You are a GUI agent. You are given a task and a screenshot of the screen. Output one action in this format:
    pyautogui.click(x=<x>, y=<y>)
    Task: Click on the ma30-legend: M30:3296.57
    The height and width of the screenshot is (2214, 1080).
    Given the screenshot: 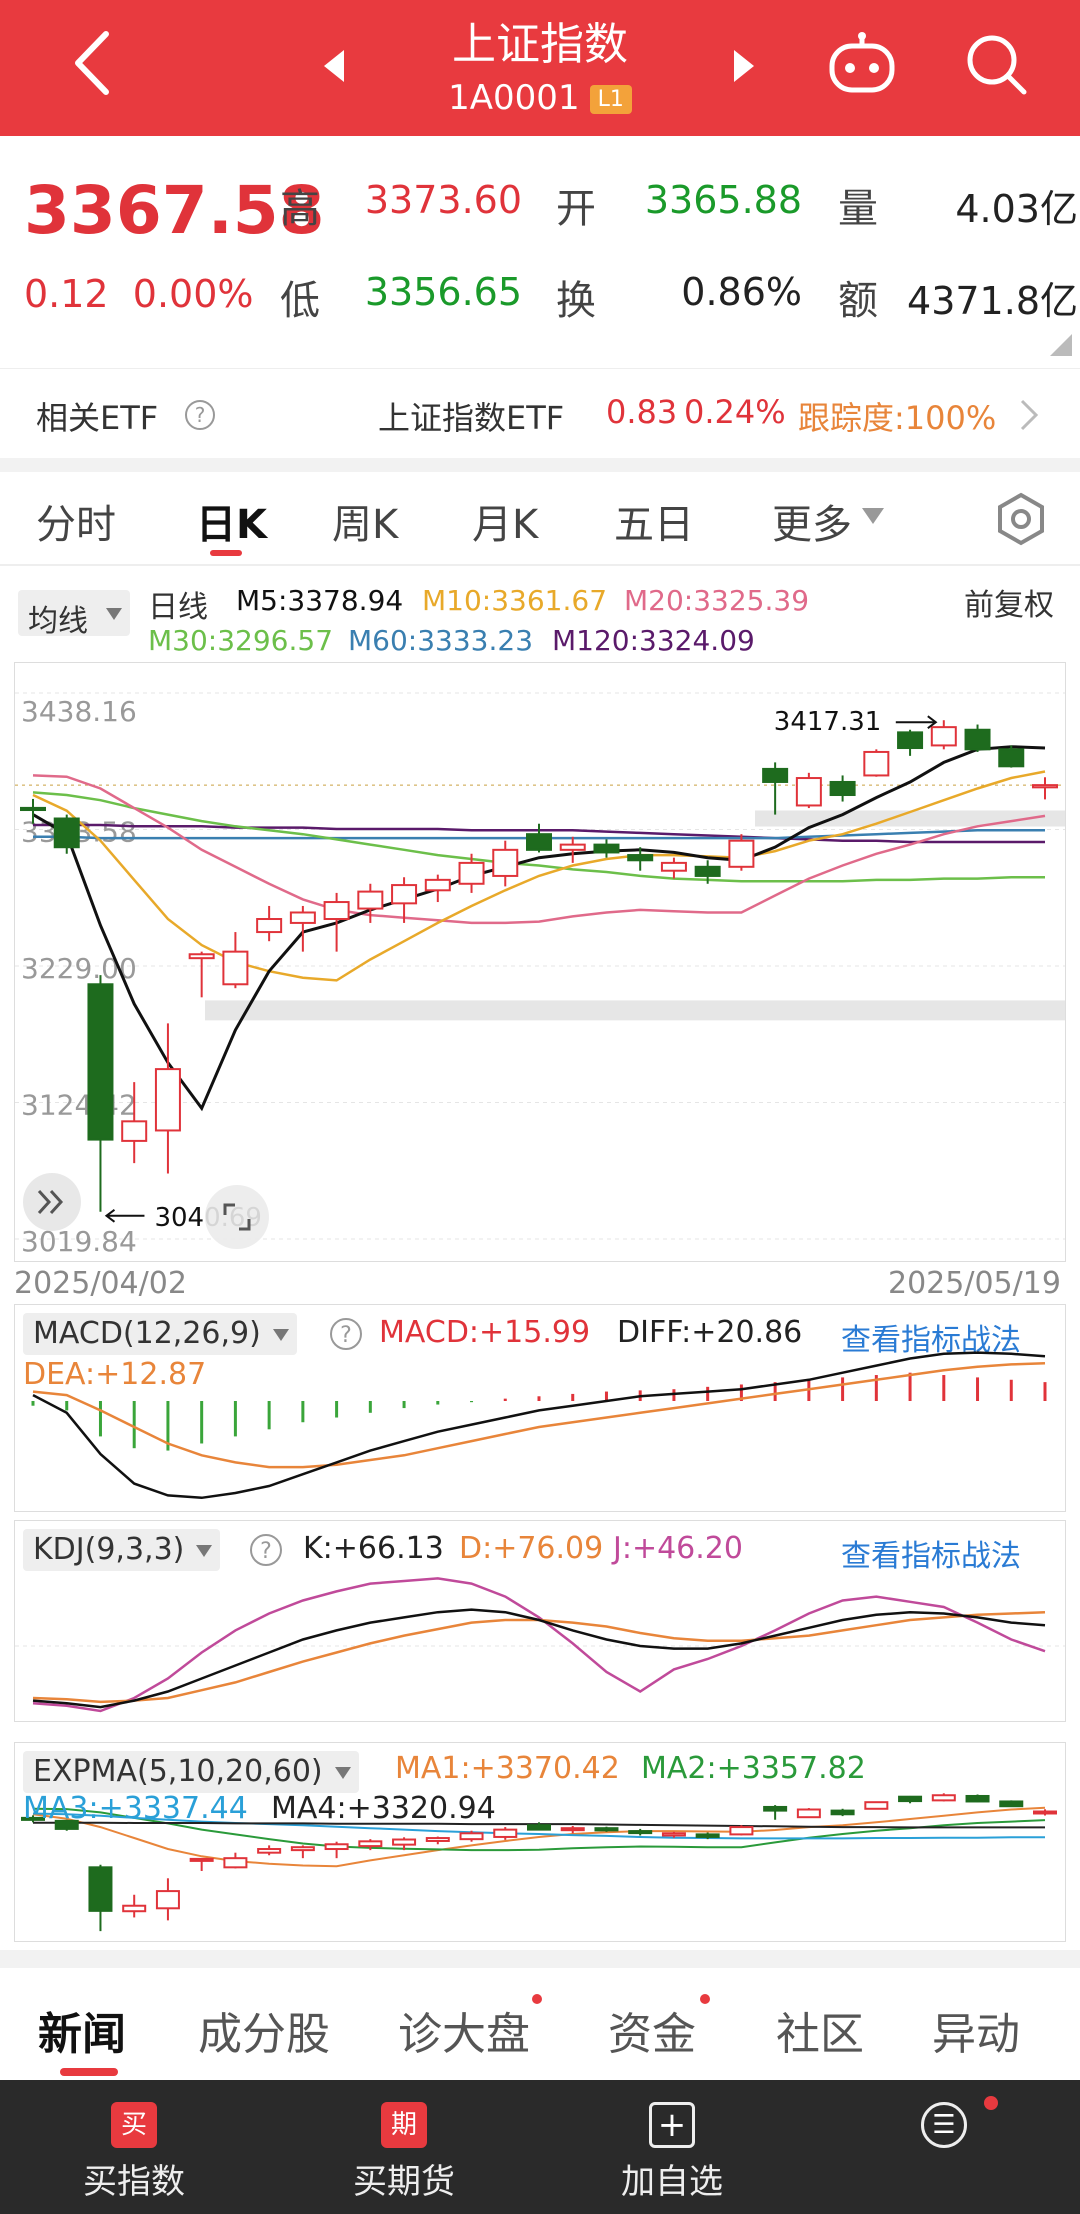 What is the action you would take?
    pyautogui.click(x=241, y=640)
    